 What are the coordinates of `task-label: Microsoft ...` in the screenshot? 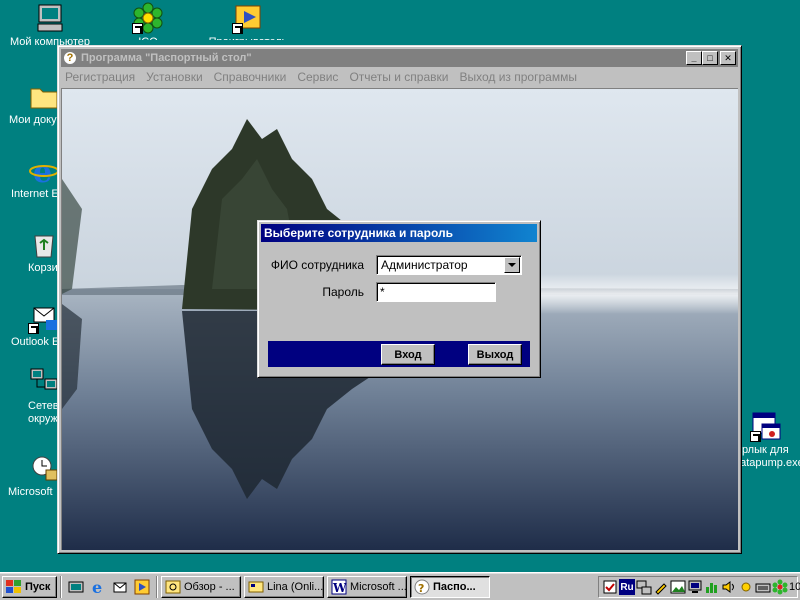 It's located at (378, 586).